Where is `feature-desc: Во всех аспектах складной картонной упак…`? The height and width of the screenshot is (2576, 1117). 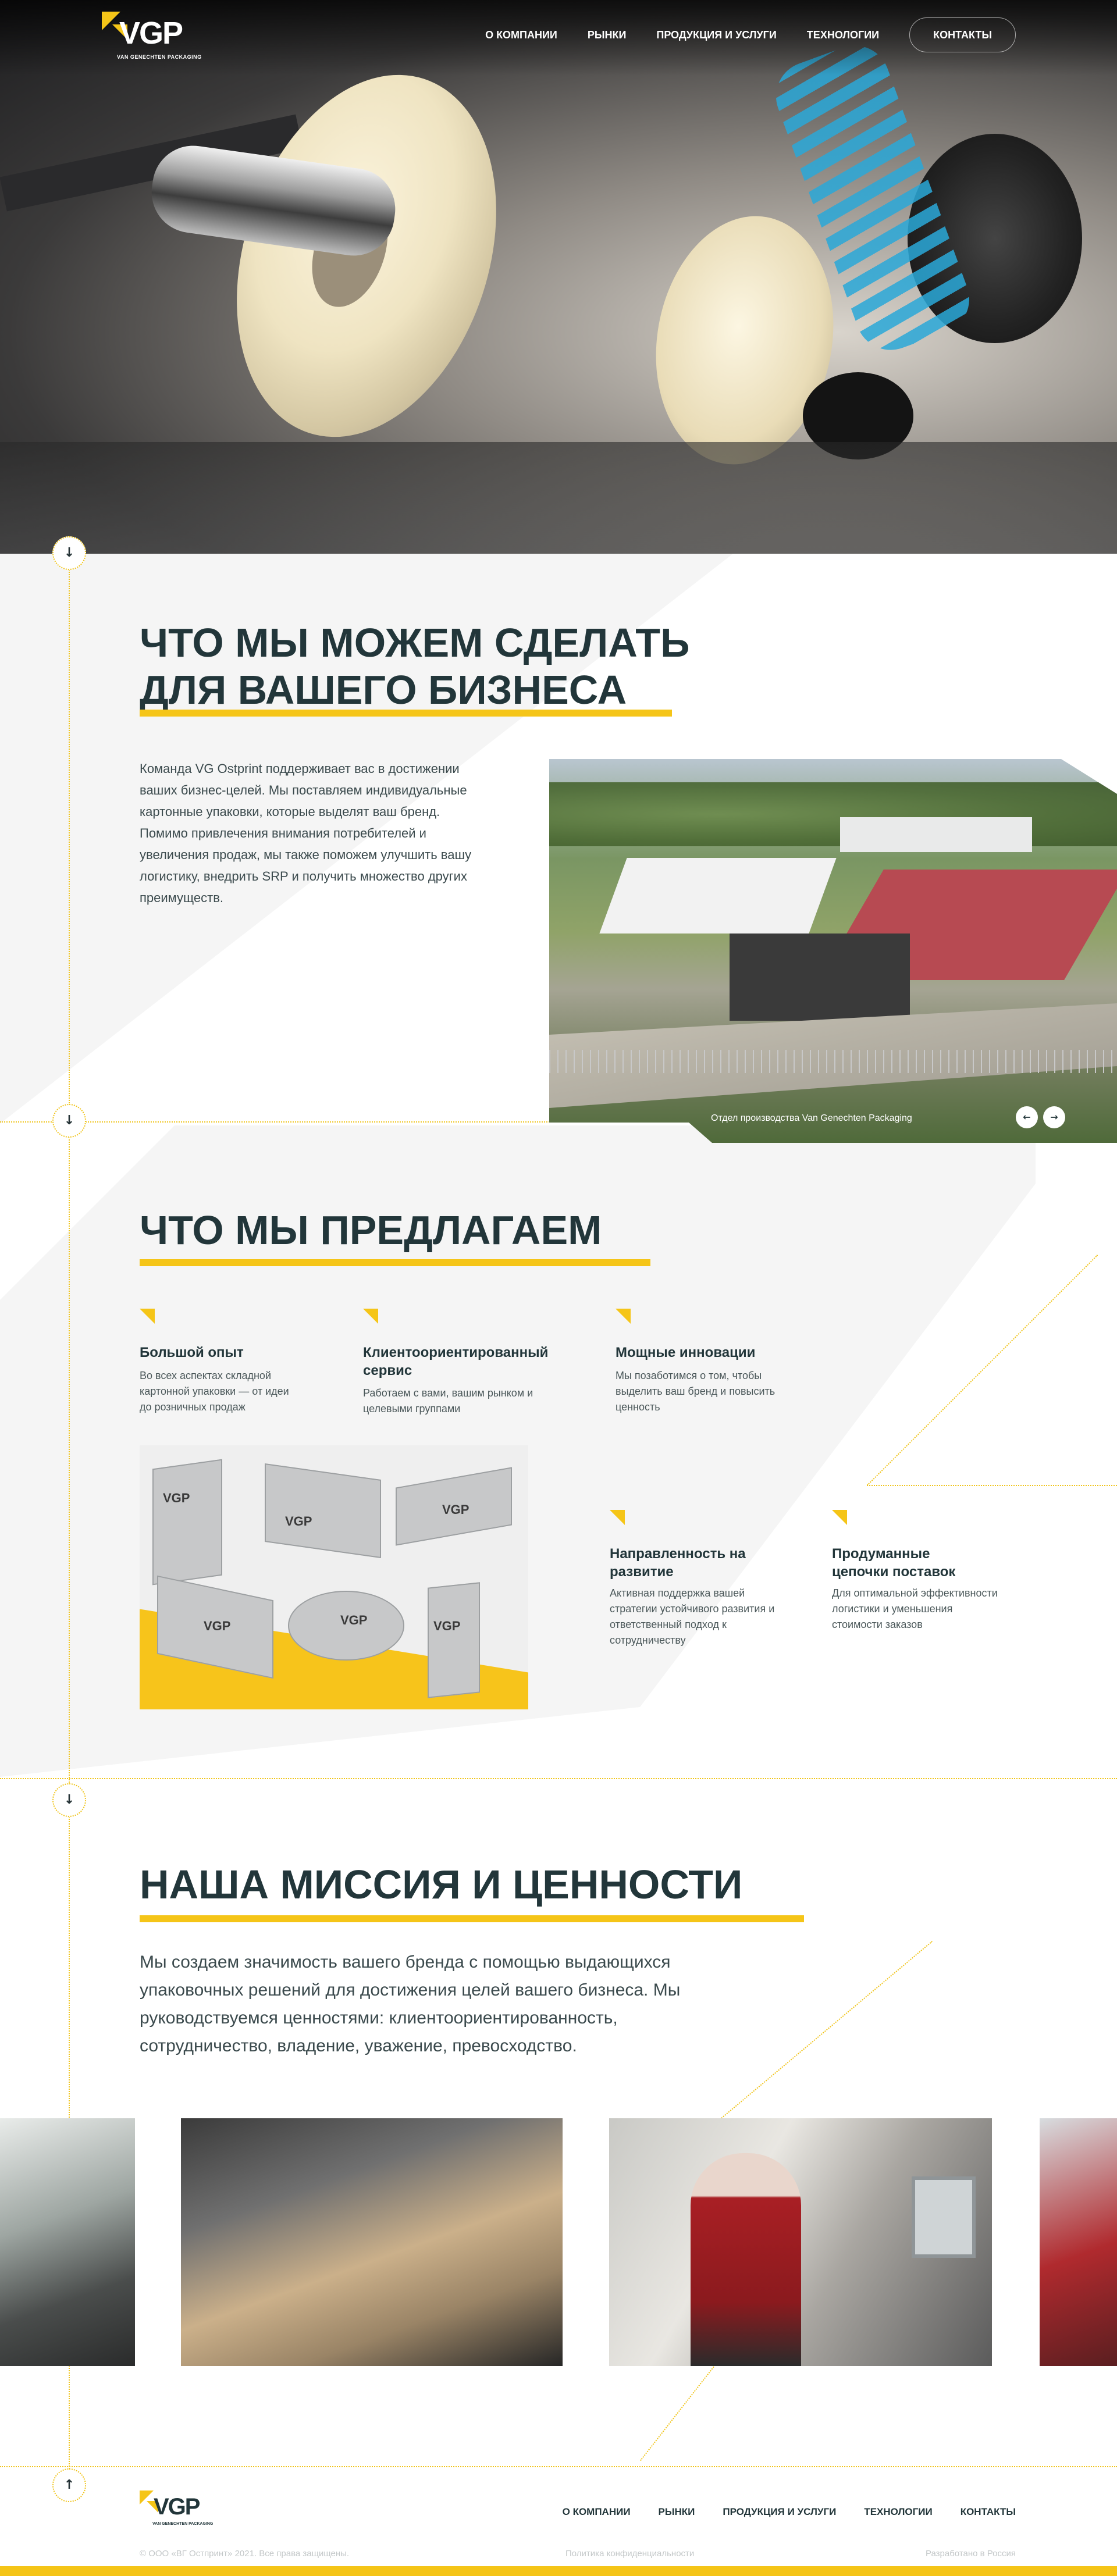
feature-desc: Во всех аспектах складной картонной упак… is located at coordinates (214, 1391).